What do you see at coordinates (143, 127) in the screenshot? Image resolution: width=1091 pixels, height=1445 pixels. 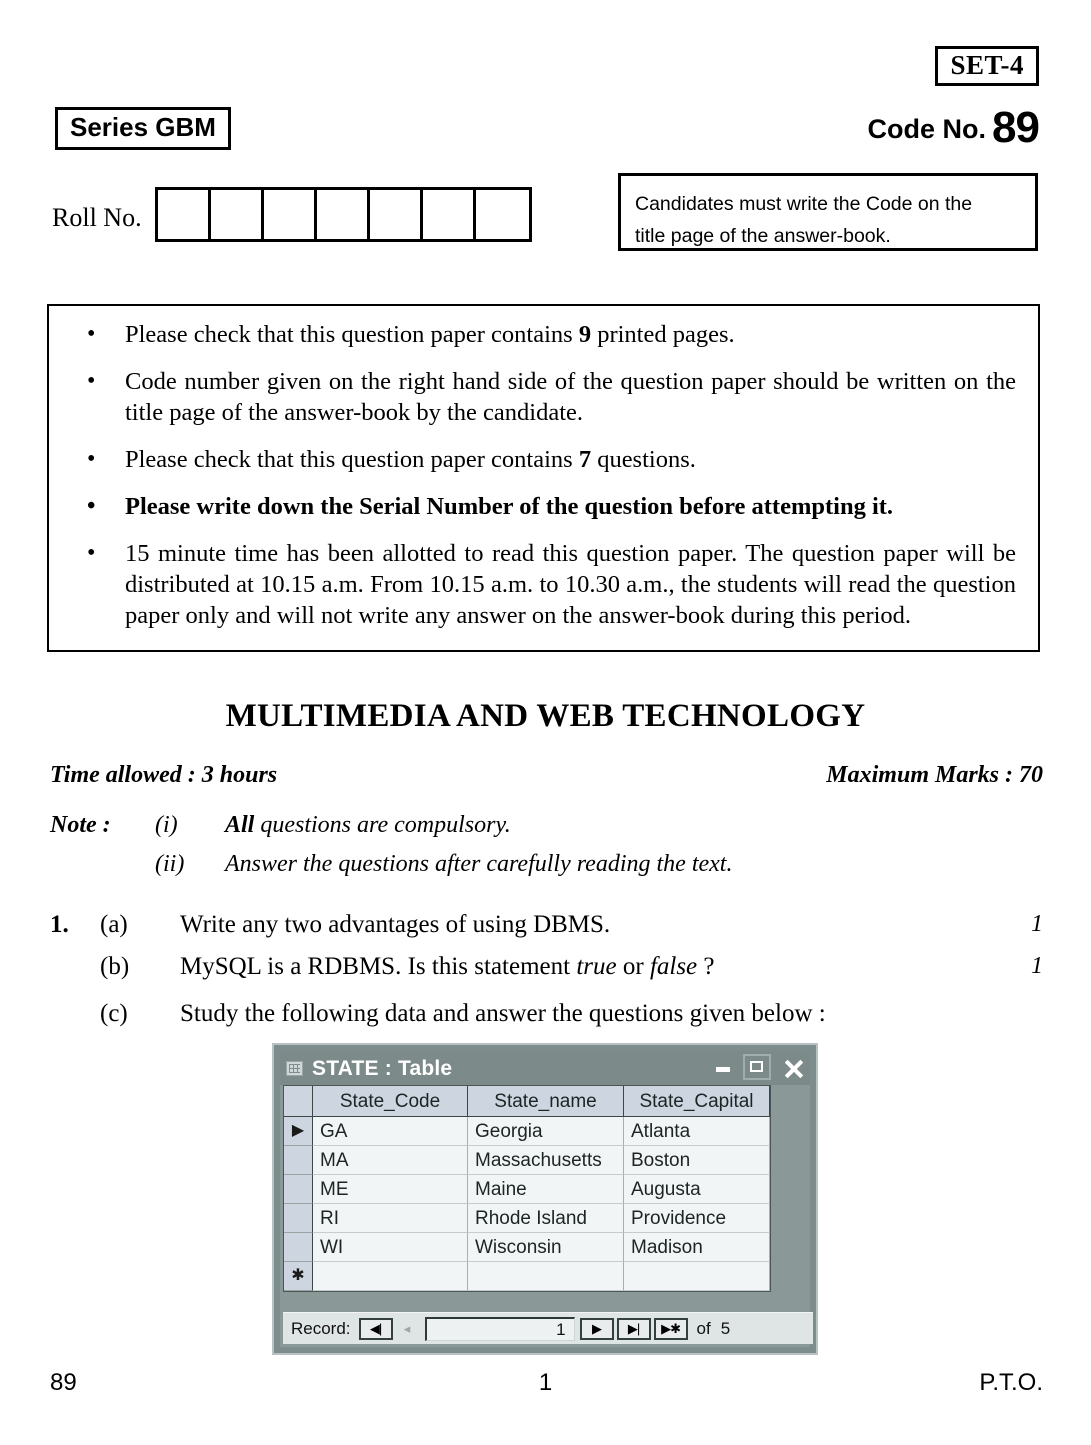 I see `series-label: Series GBM` at bounding box center [143, 127].